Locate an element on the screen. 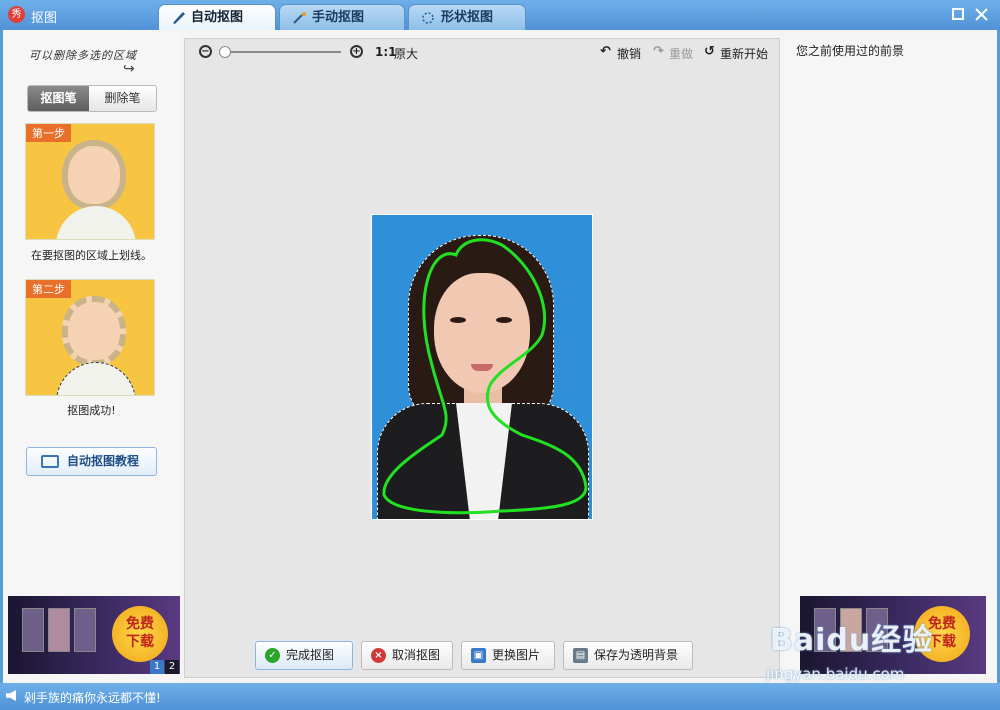 The image size is (1000, 710). save-transparent-button: ▤ 保存为透明背景 is located at coordinates (628, 655).